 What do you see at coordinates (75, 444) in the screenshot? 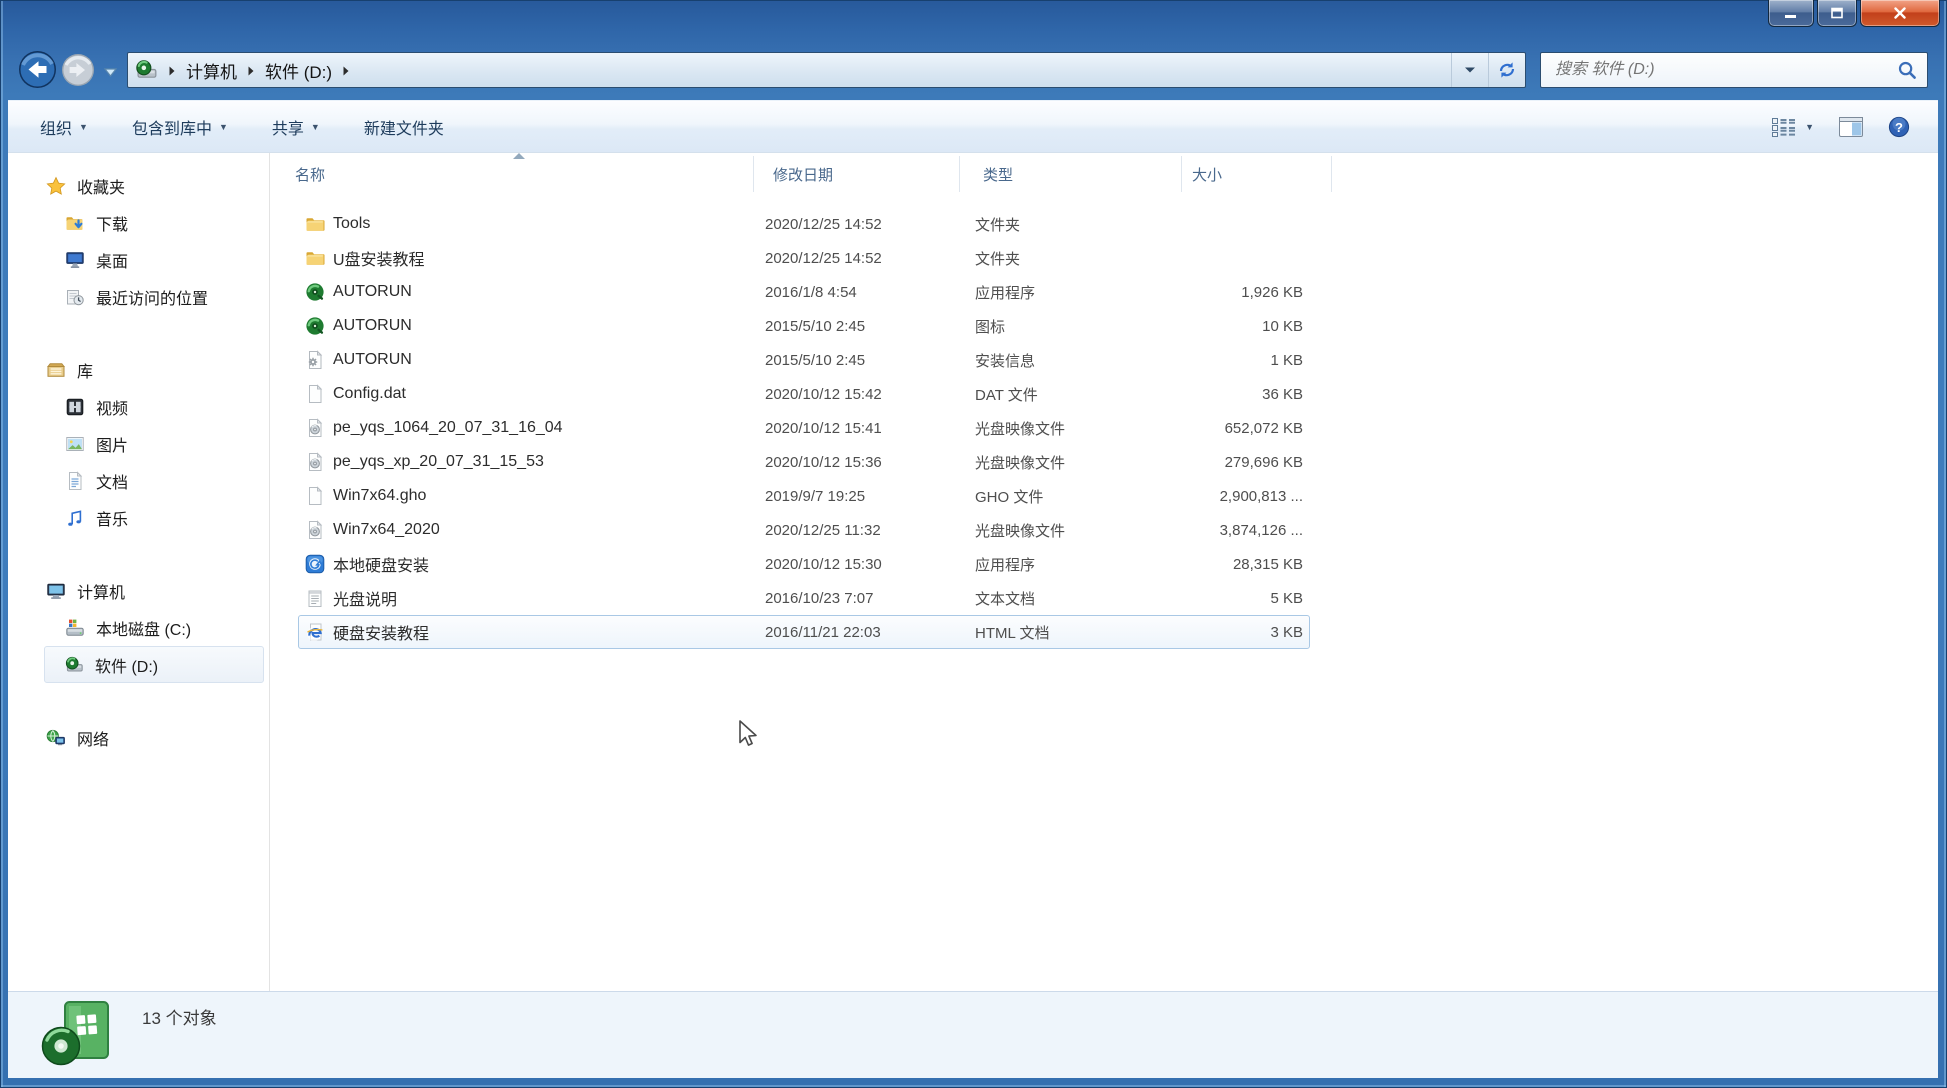
I see `picture-icon` at bounding box center [75, 444].